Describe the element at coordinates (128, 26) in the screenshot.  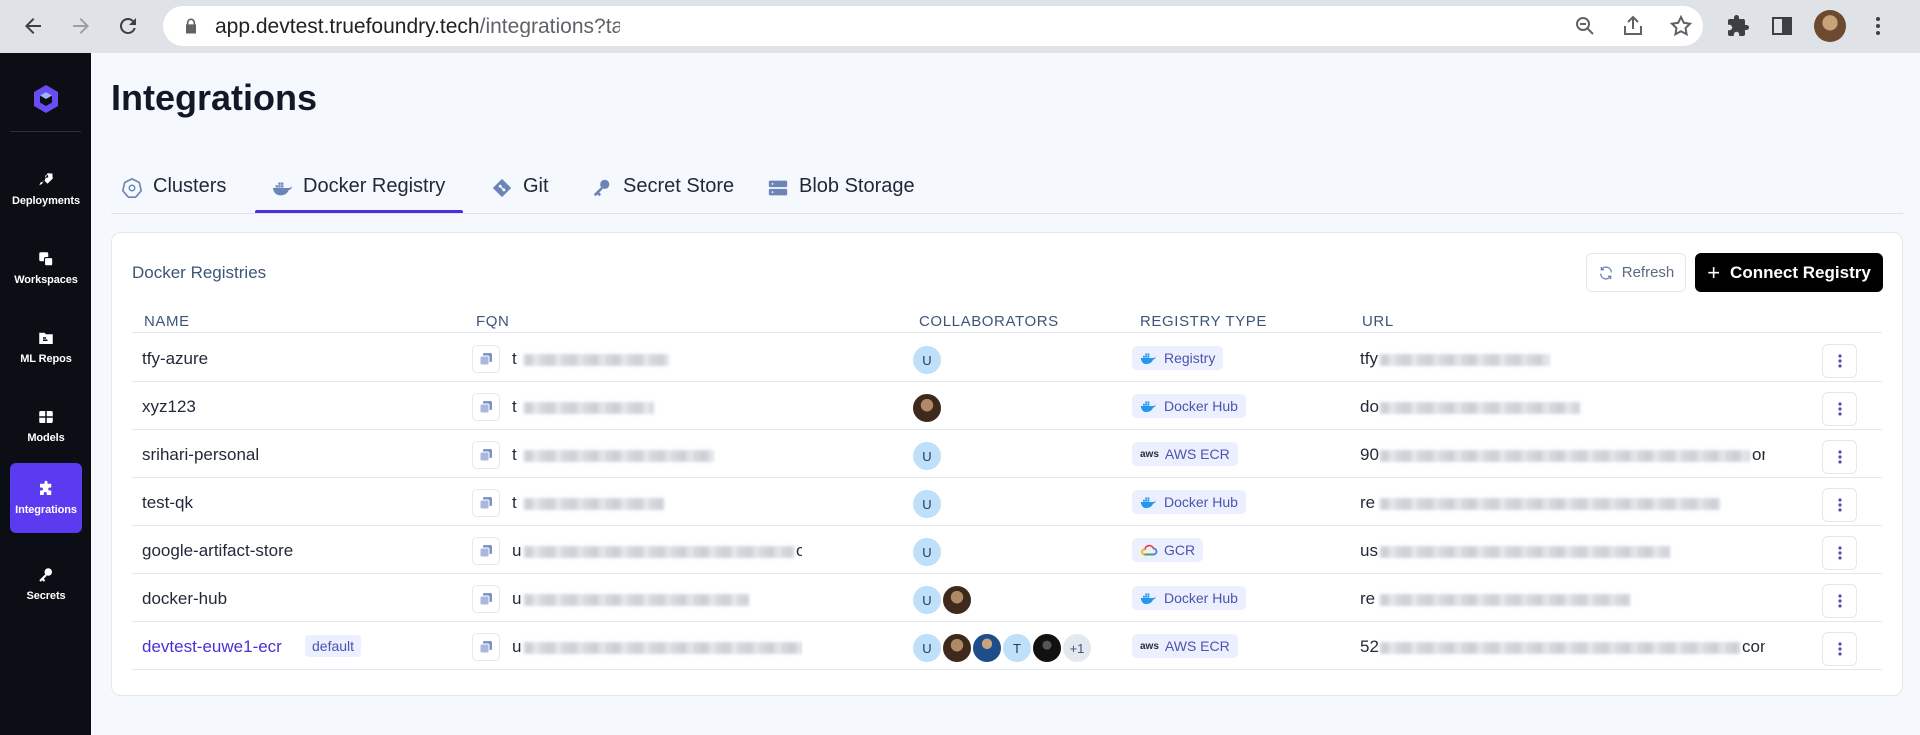
I see `reload-icon` at that location.